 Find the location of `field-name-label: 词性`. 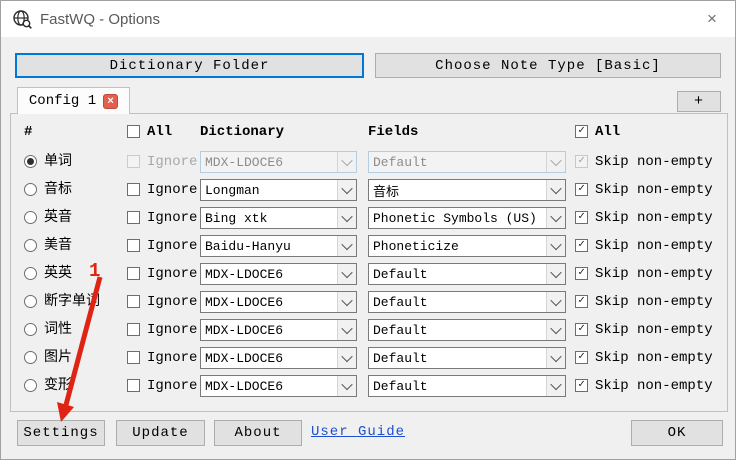

field-name-label: 词性 is located at coordinates (58, 330).